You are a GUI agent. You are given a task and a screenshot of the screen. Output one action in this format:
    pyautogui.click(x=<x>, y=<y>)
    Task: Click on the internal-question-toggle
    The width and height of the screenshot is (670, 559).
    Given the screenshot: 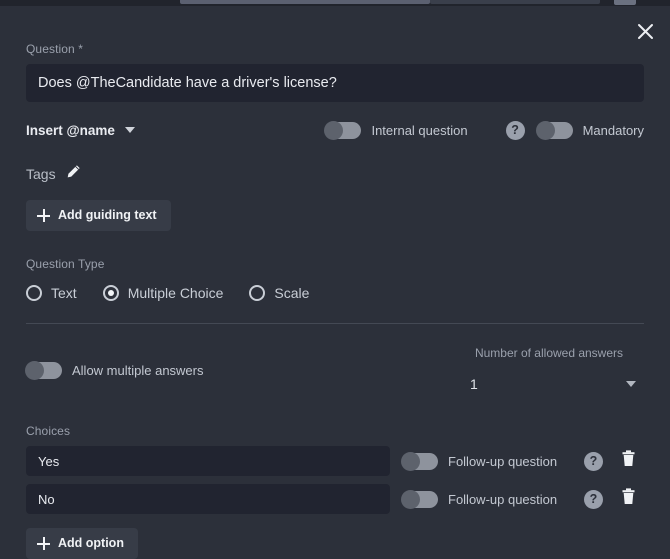 What is the action you would take?
    pyautogui.click(x=343, y=130)
    